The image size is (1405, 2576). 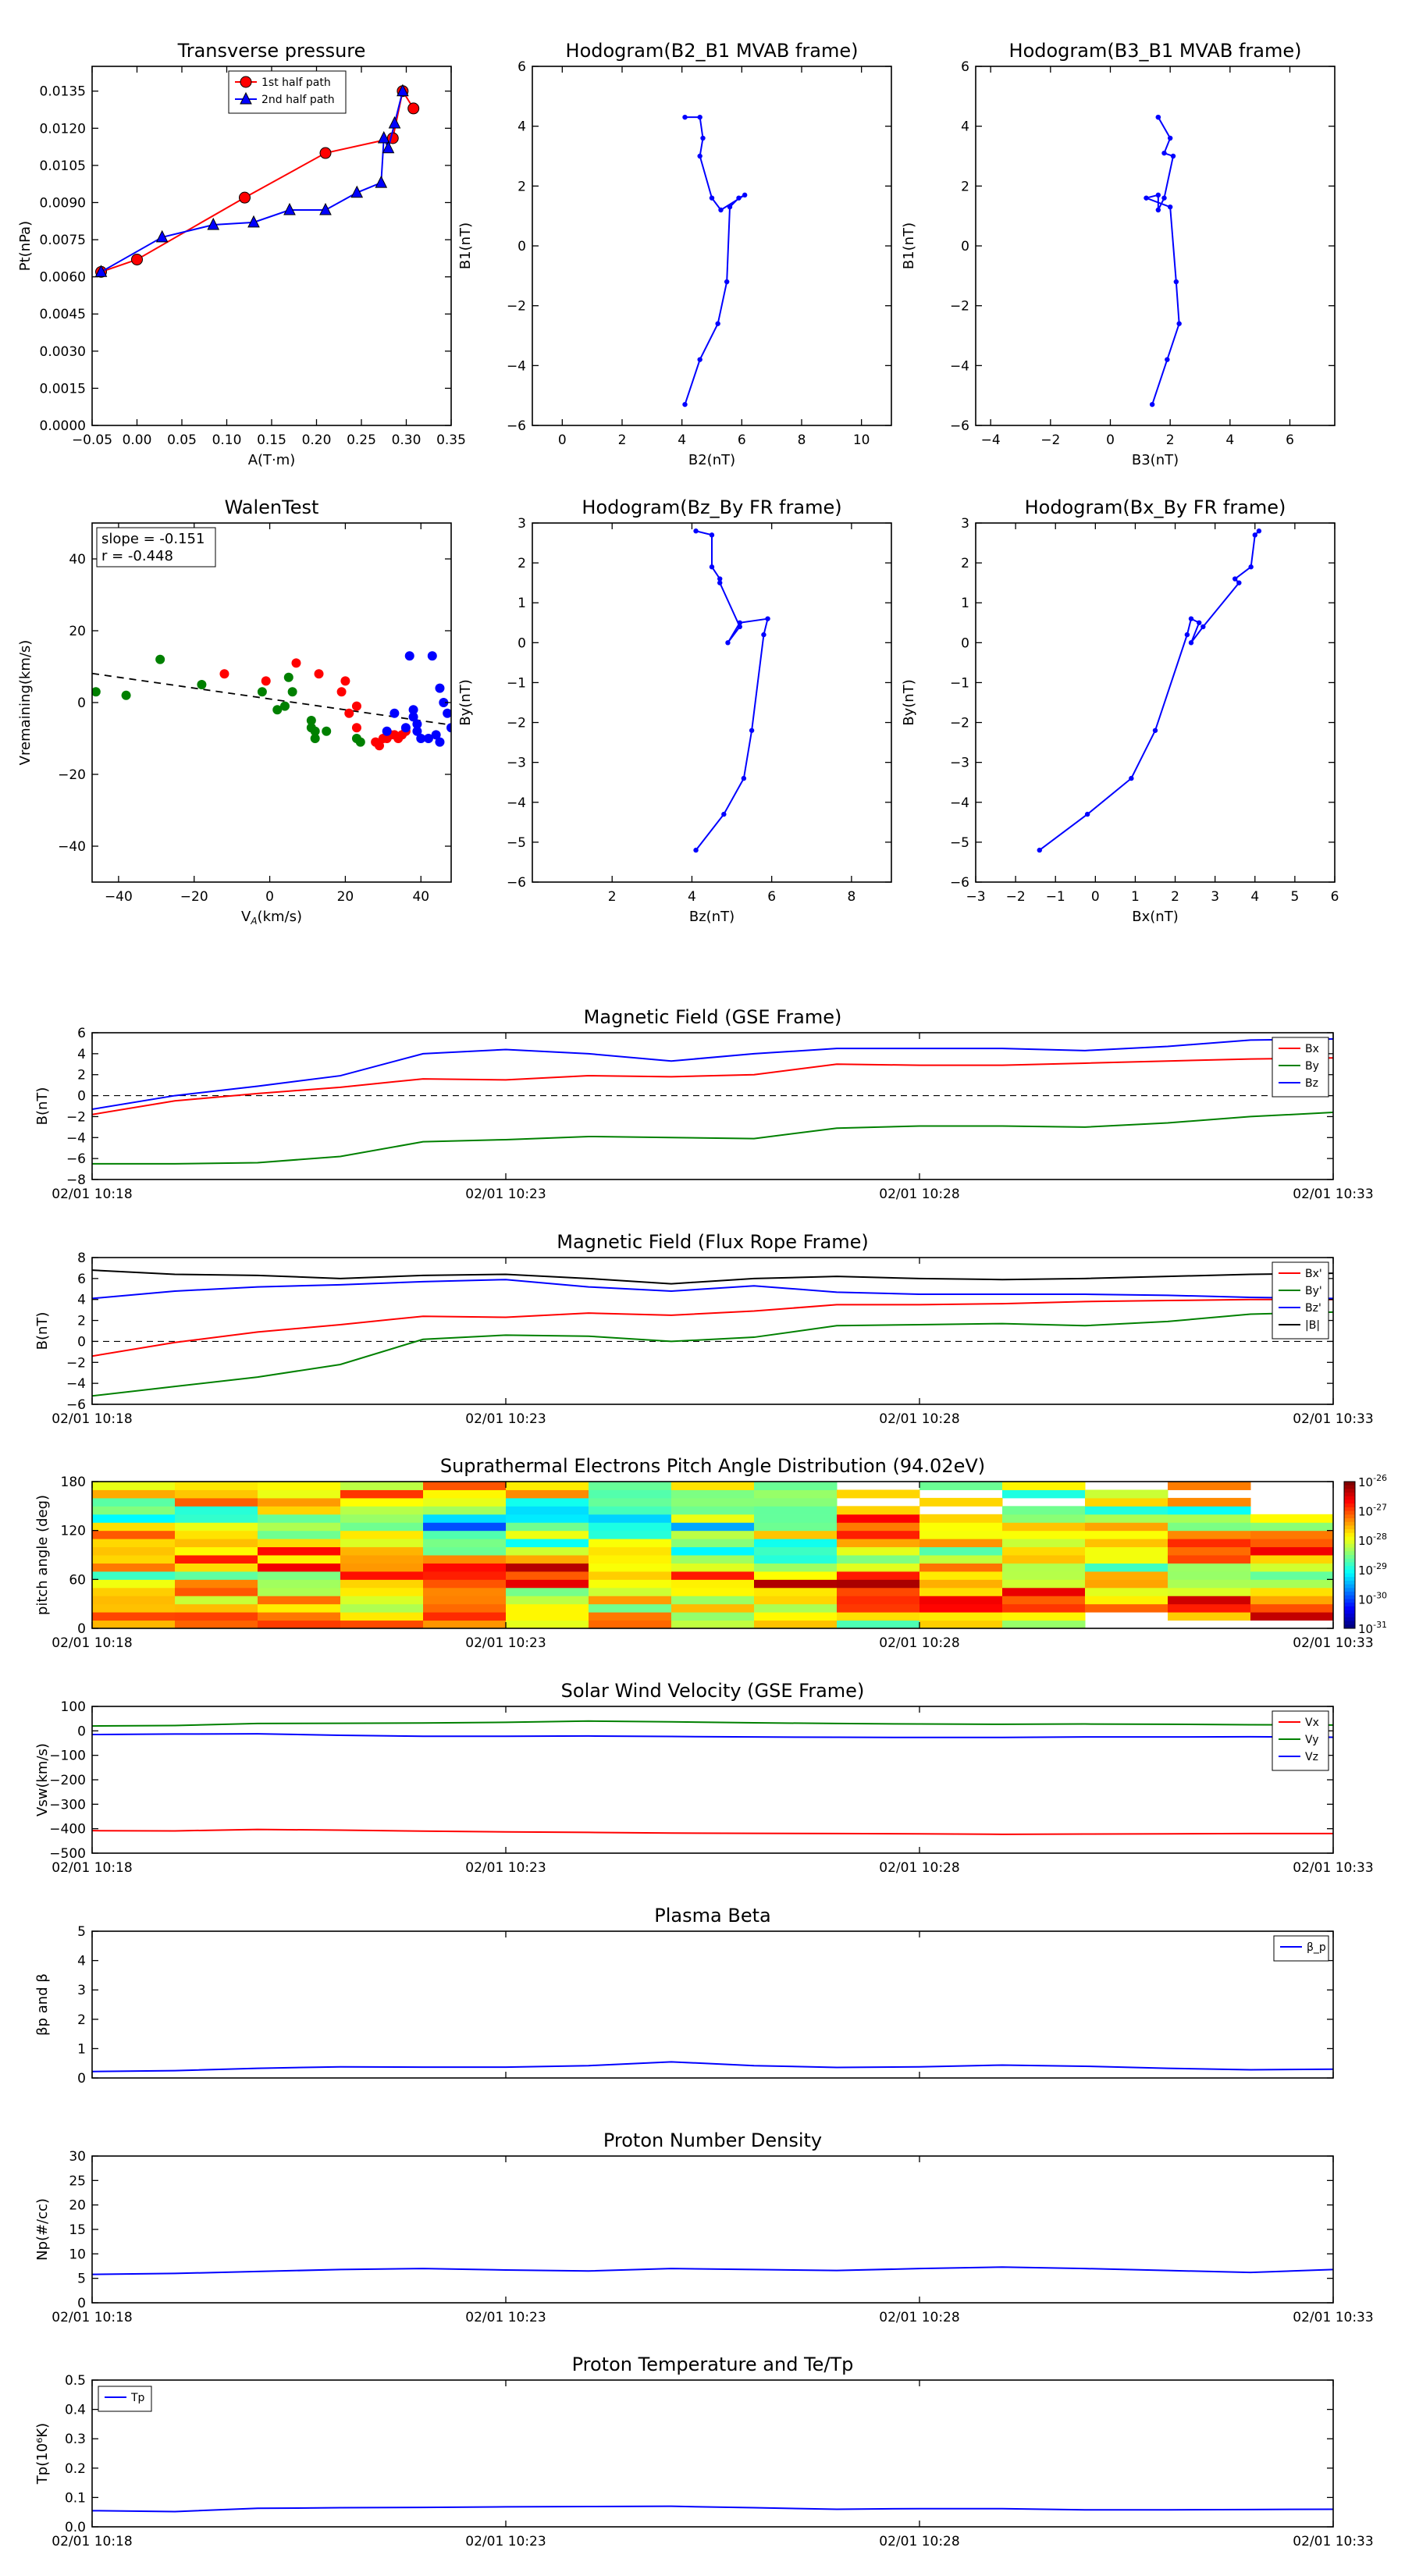 I want to click on x-tick-label: 0, so click(x=270, y=897).